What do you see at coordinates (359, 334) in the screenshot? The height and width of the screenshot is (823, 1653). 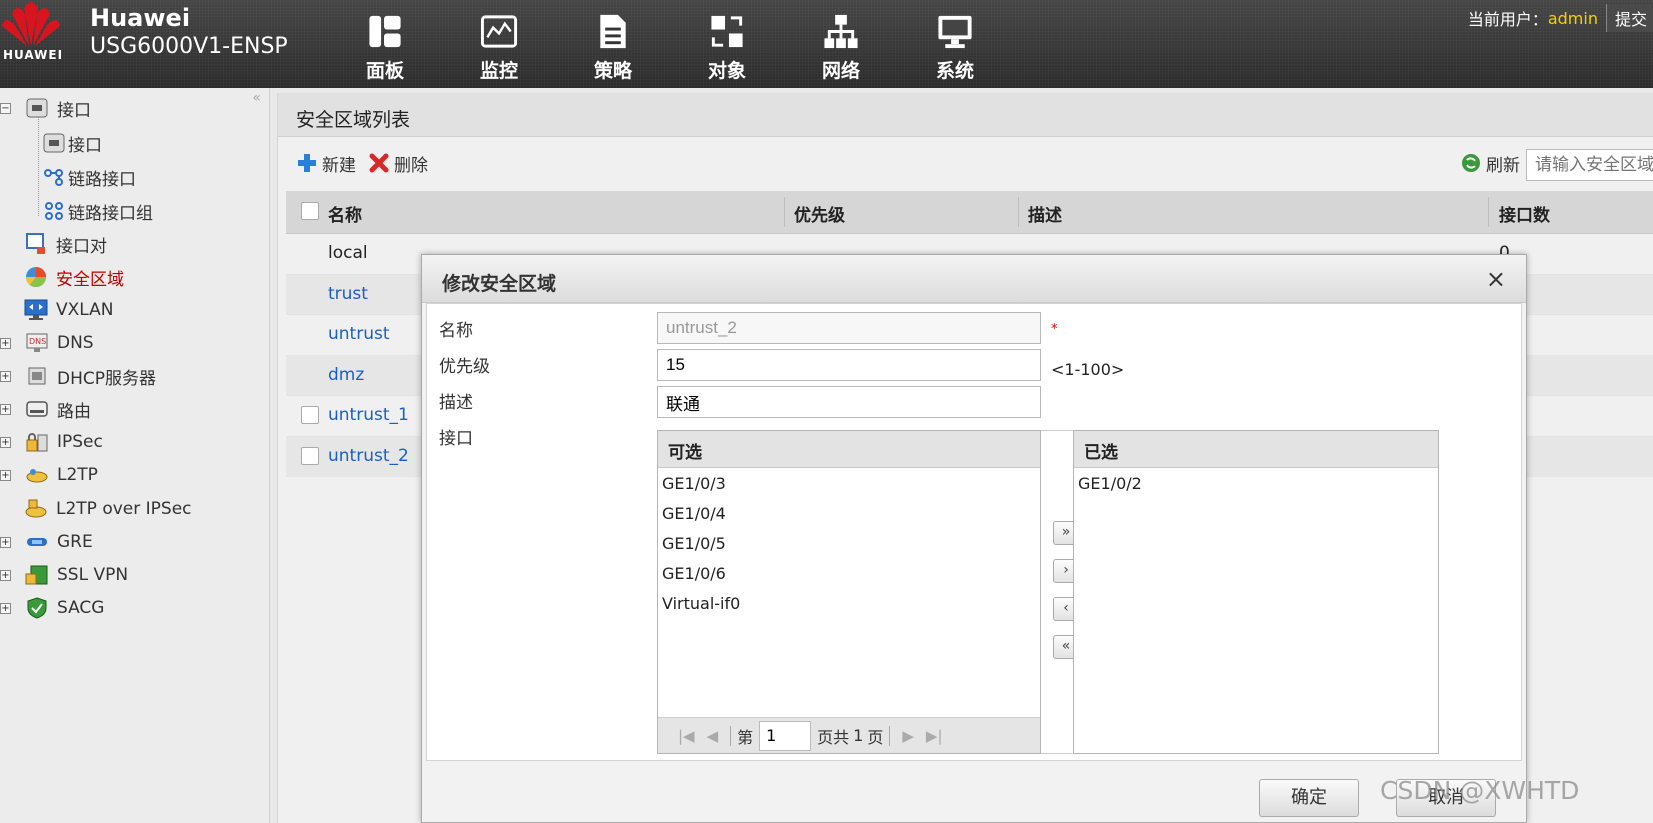 I see `zone-name-link: untrust` at bounding box center [359, 334].